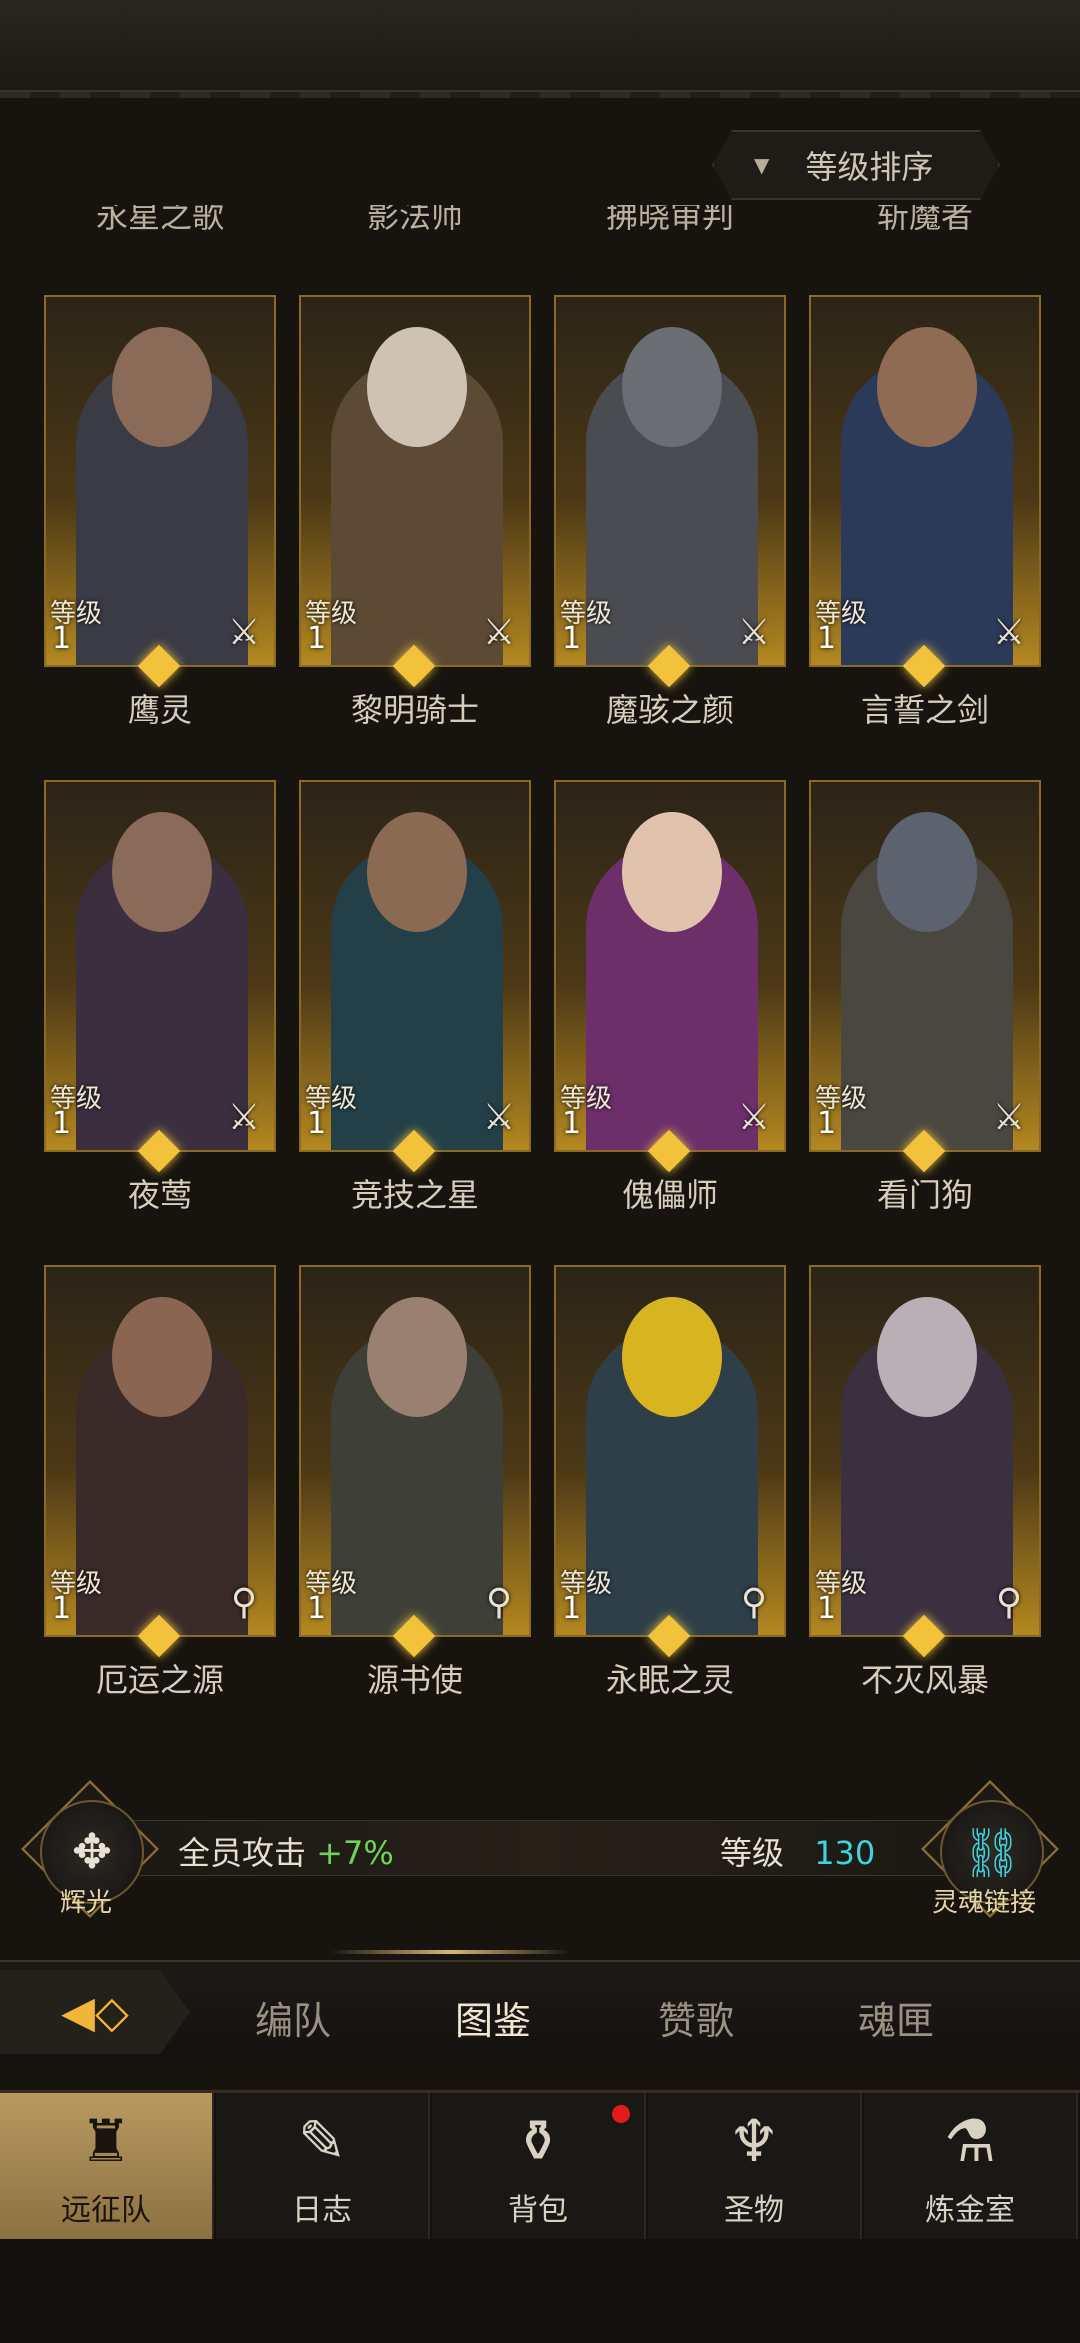 Image resolution: width=1080 pixels, height=2343 pixels. What do you see at coordinates (92, 1852) in the screenshot?
I see `radiance-sword-icon: ✥` at bounding box center [92, 1852].